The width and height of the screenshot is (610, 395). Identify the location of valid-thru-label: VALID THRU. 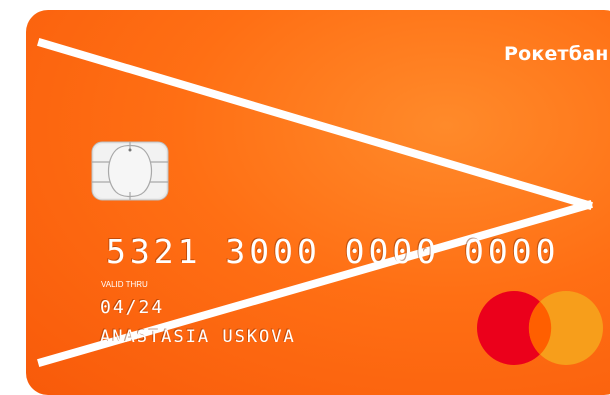
(124, 284).